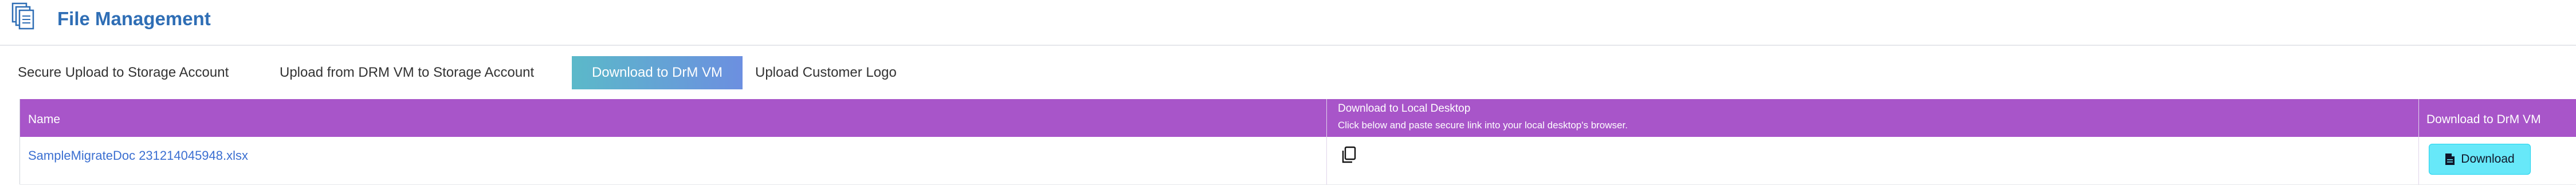 Image resolution: width=2576 pixels, height=185 pixels. What do you see at coordinates (134, 18) in the screenshot?
I see `page-title: File Management` at bounding box center [134, 18].